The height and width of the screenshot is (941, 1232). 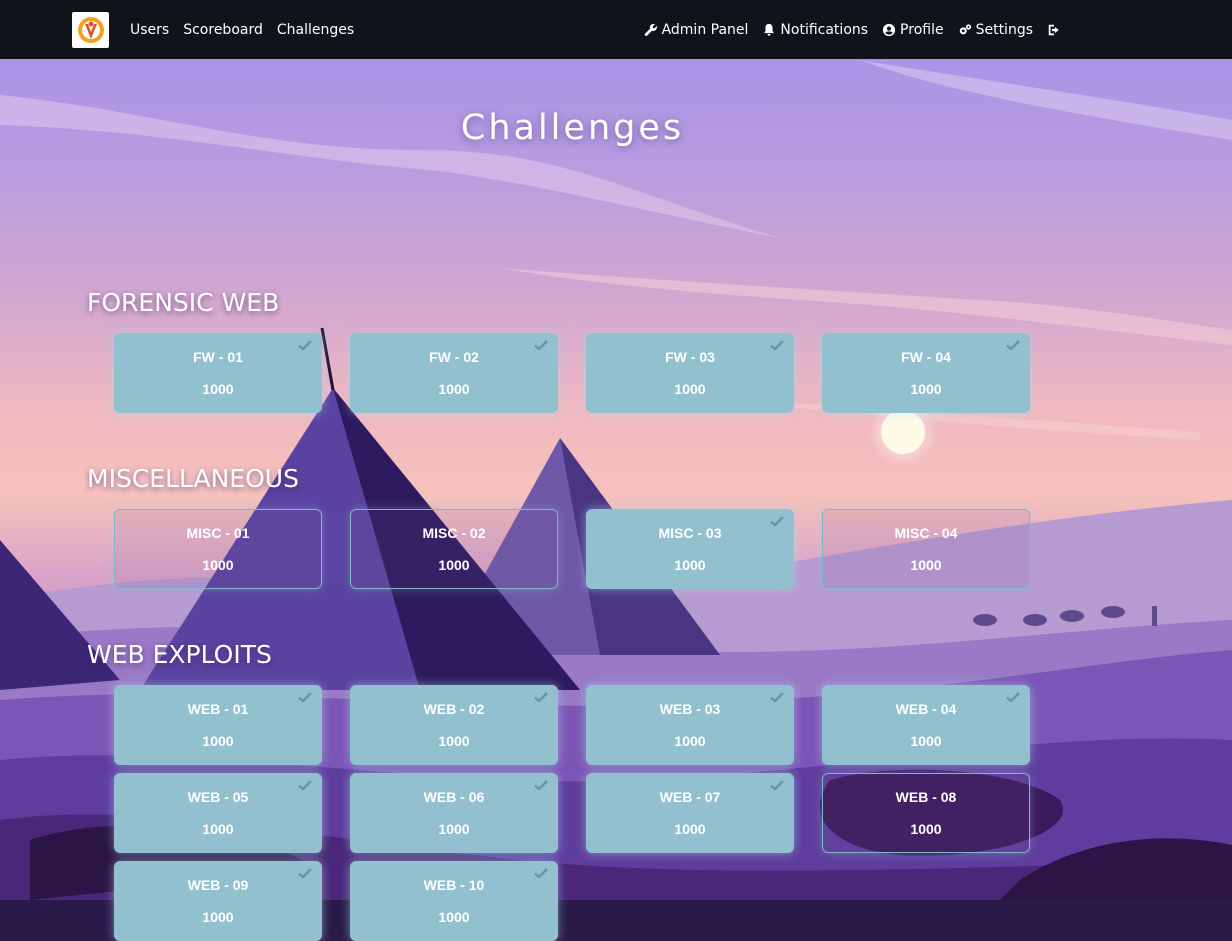 What do you see at coordinates (218, 709) in the screenshot?
I see `challenge-name: WEB - 01` at bounding box center [218, 709].